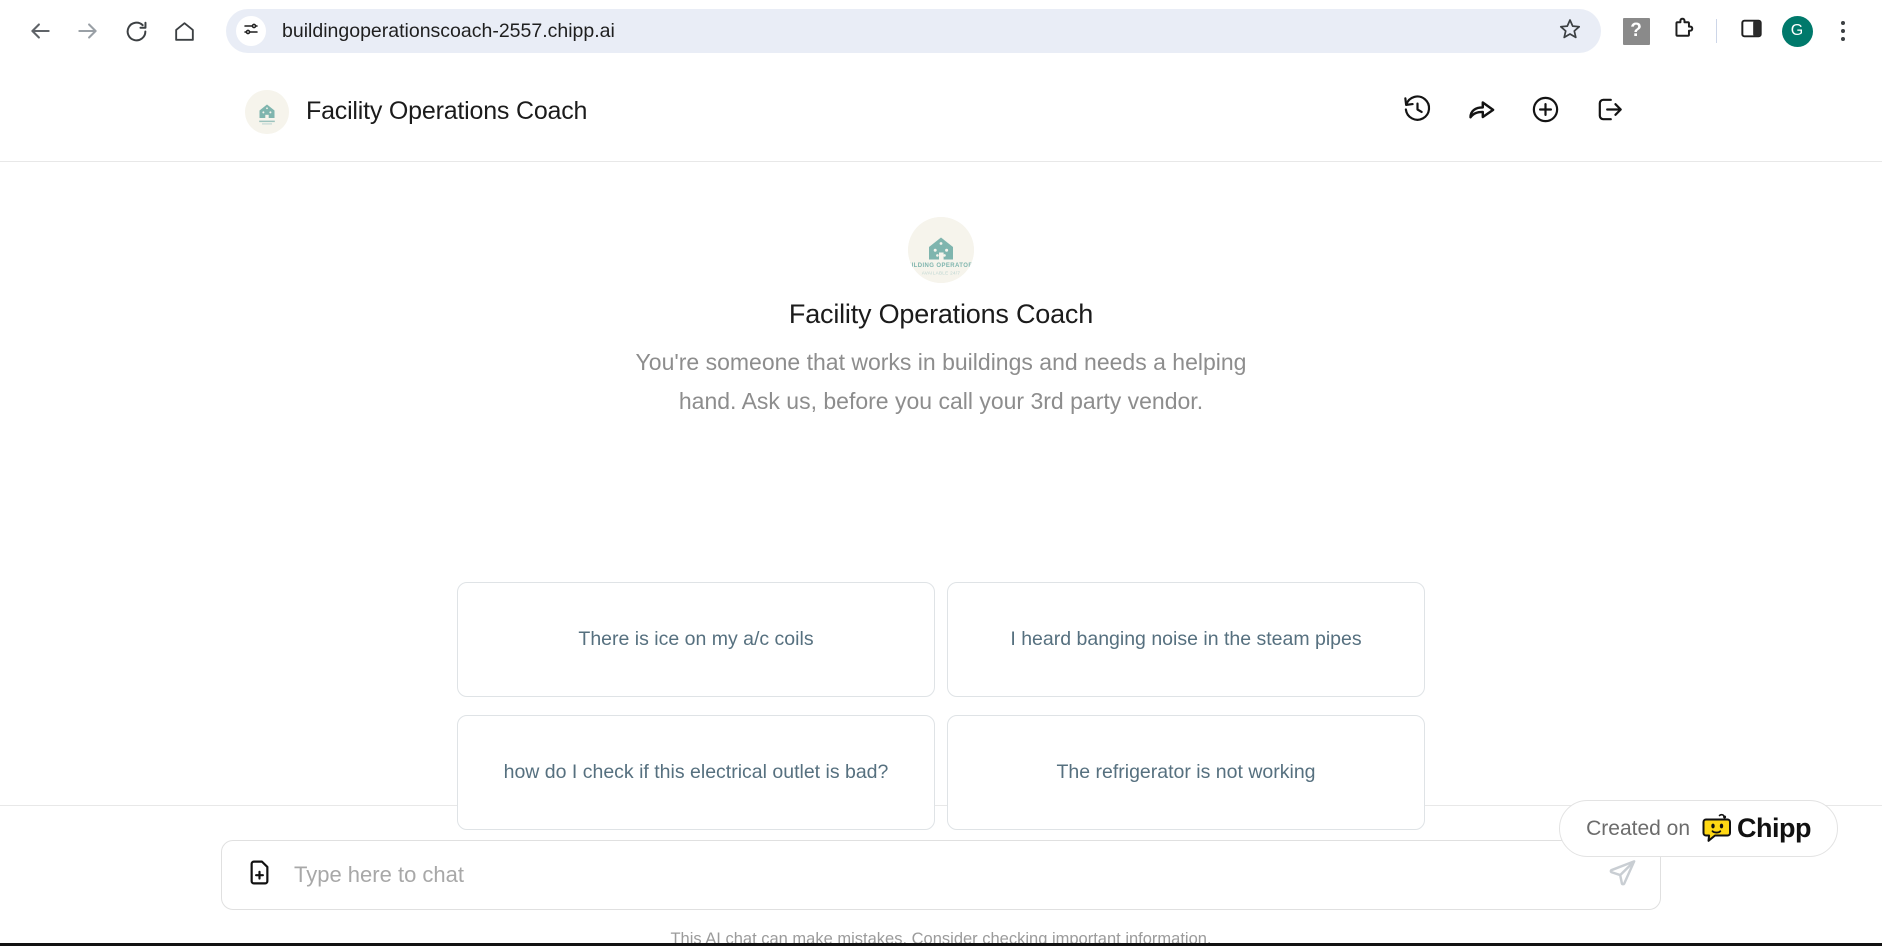 The height and width of the screenshot is (946, 1882). I want to click on bookmark-star-icon, so click(1570, 31).